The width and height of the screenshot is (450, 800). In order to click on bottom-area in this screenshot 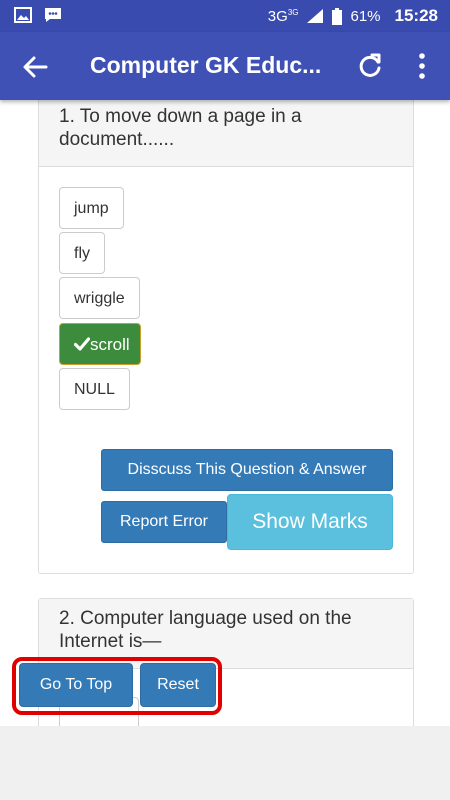, I will do `click(225, 763)`.